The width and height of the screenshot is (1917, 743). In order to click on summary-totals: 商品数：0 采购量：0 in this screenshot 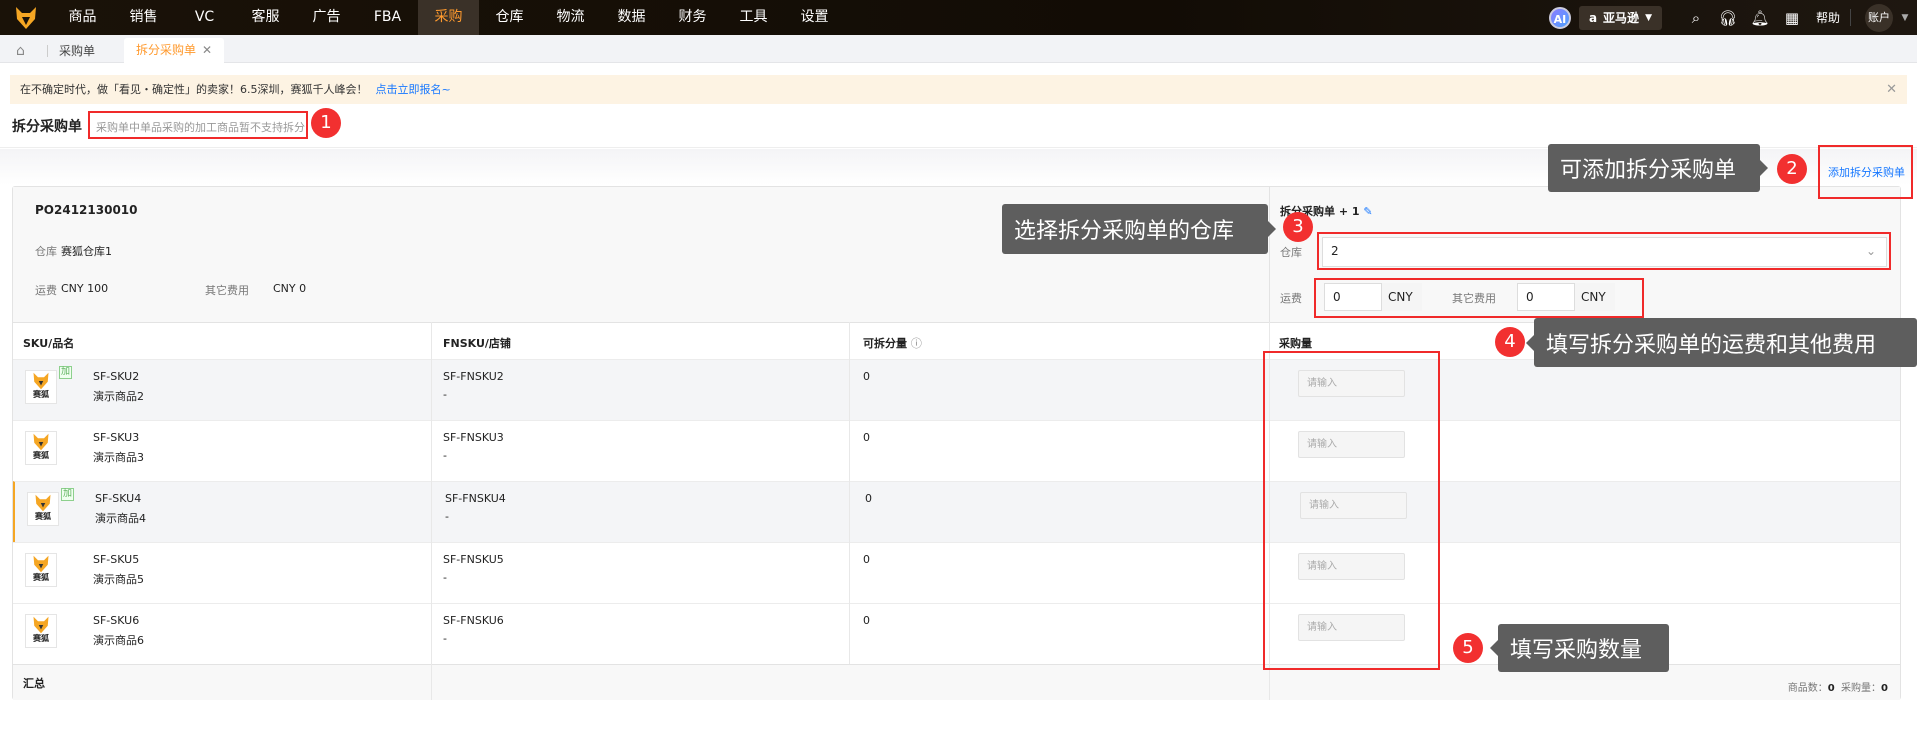, I will do `click(1838, 686)`.